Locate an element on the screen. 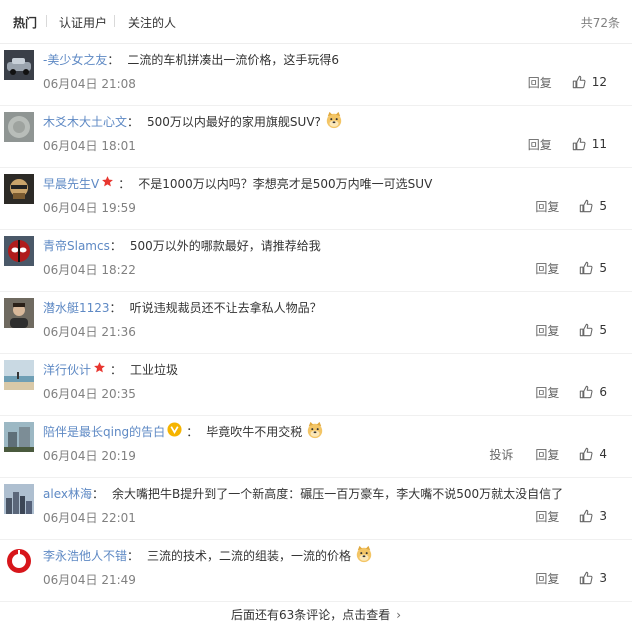 The image size is (632, 629). like-count: 6 is located at coordinates (603, 392).